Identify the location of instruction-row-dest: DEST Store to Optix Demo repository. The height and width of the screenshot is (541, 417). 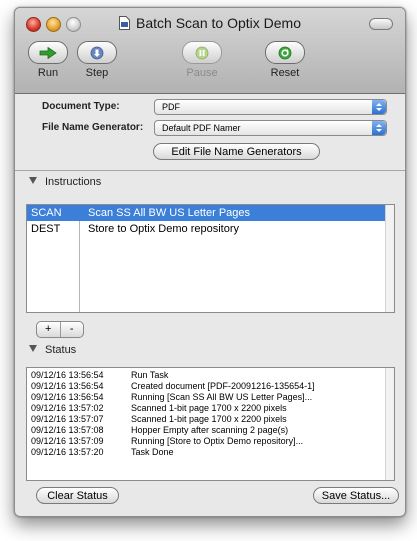
(210, 229).